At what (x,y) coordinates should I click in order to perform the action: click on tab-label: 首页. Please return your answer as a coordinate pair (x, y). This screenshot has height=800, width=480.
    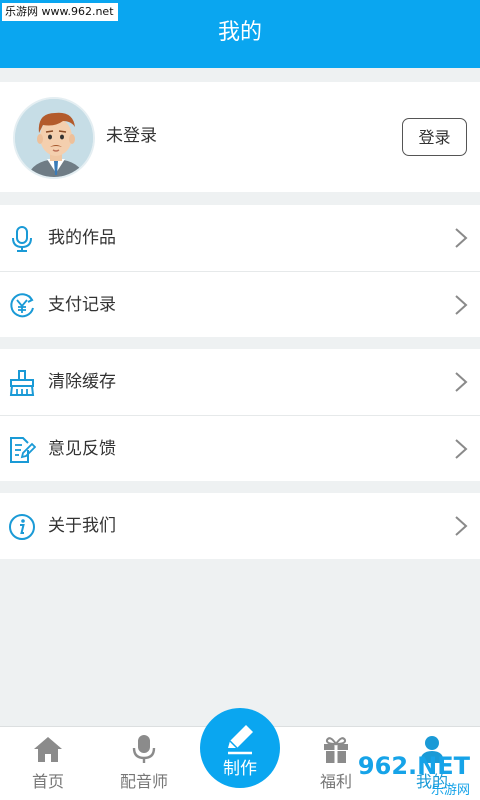
    Looking at the image, I should click on (47, 781).